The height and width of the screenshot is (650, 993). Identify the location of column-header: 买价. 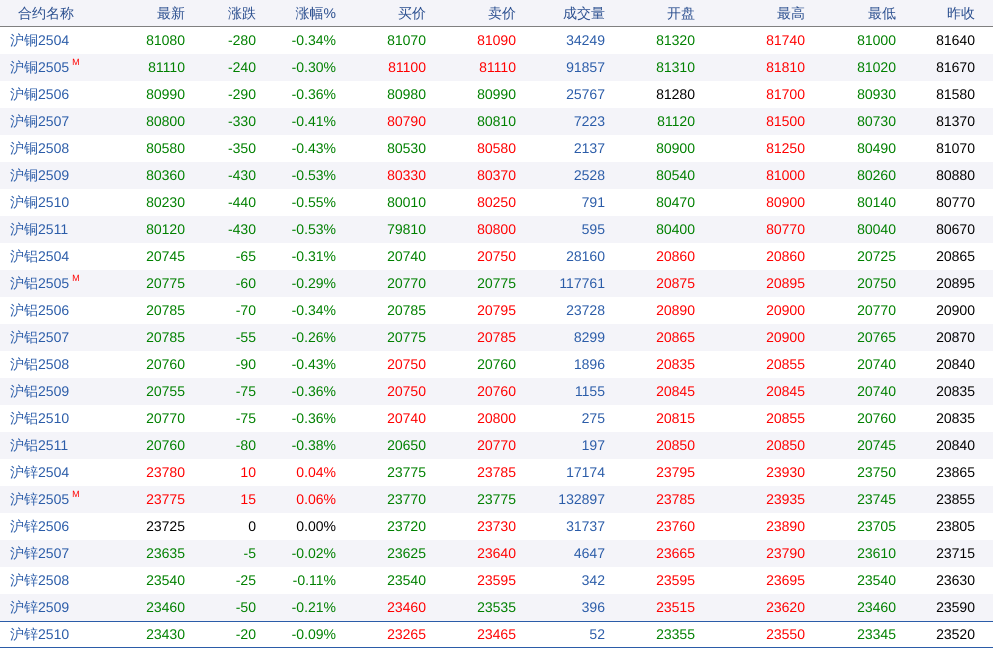
(381, 13).